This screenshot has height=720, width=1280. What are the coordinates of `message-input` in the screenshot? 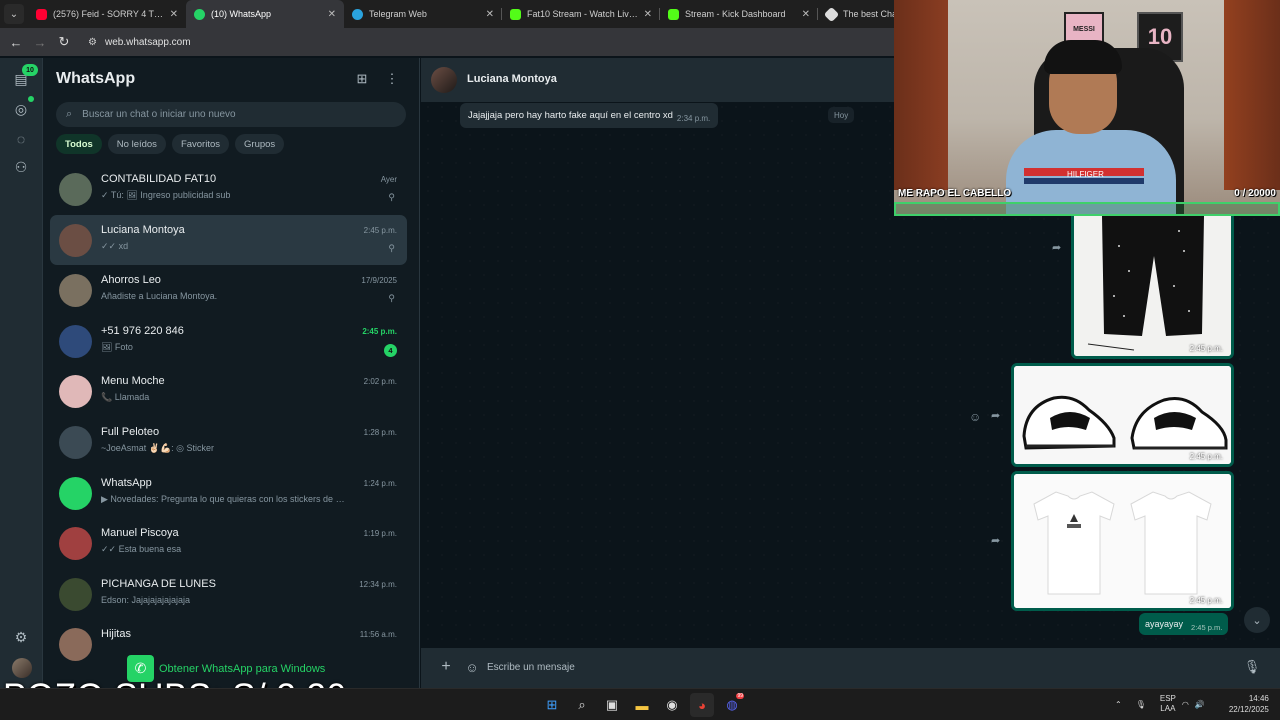 It's located at (857, 667).